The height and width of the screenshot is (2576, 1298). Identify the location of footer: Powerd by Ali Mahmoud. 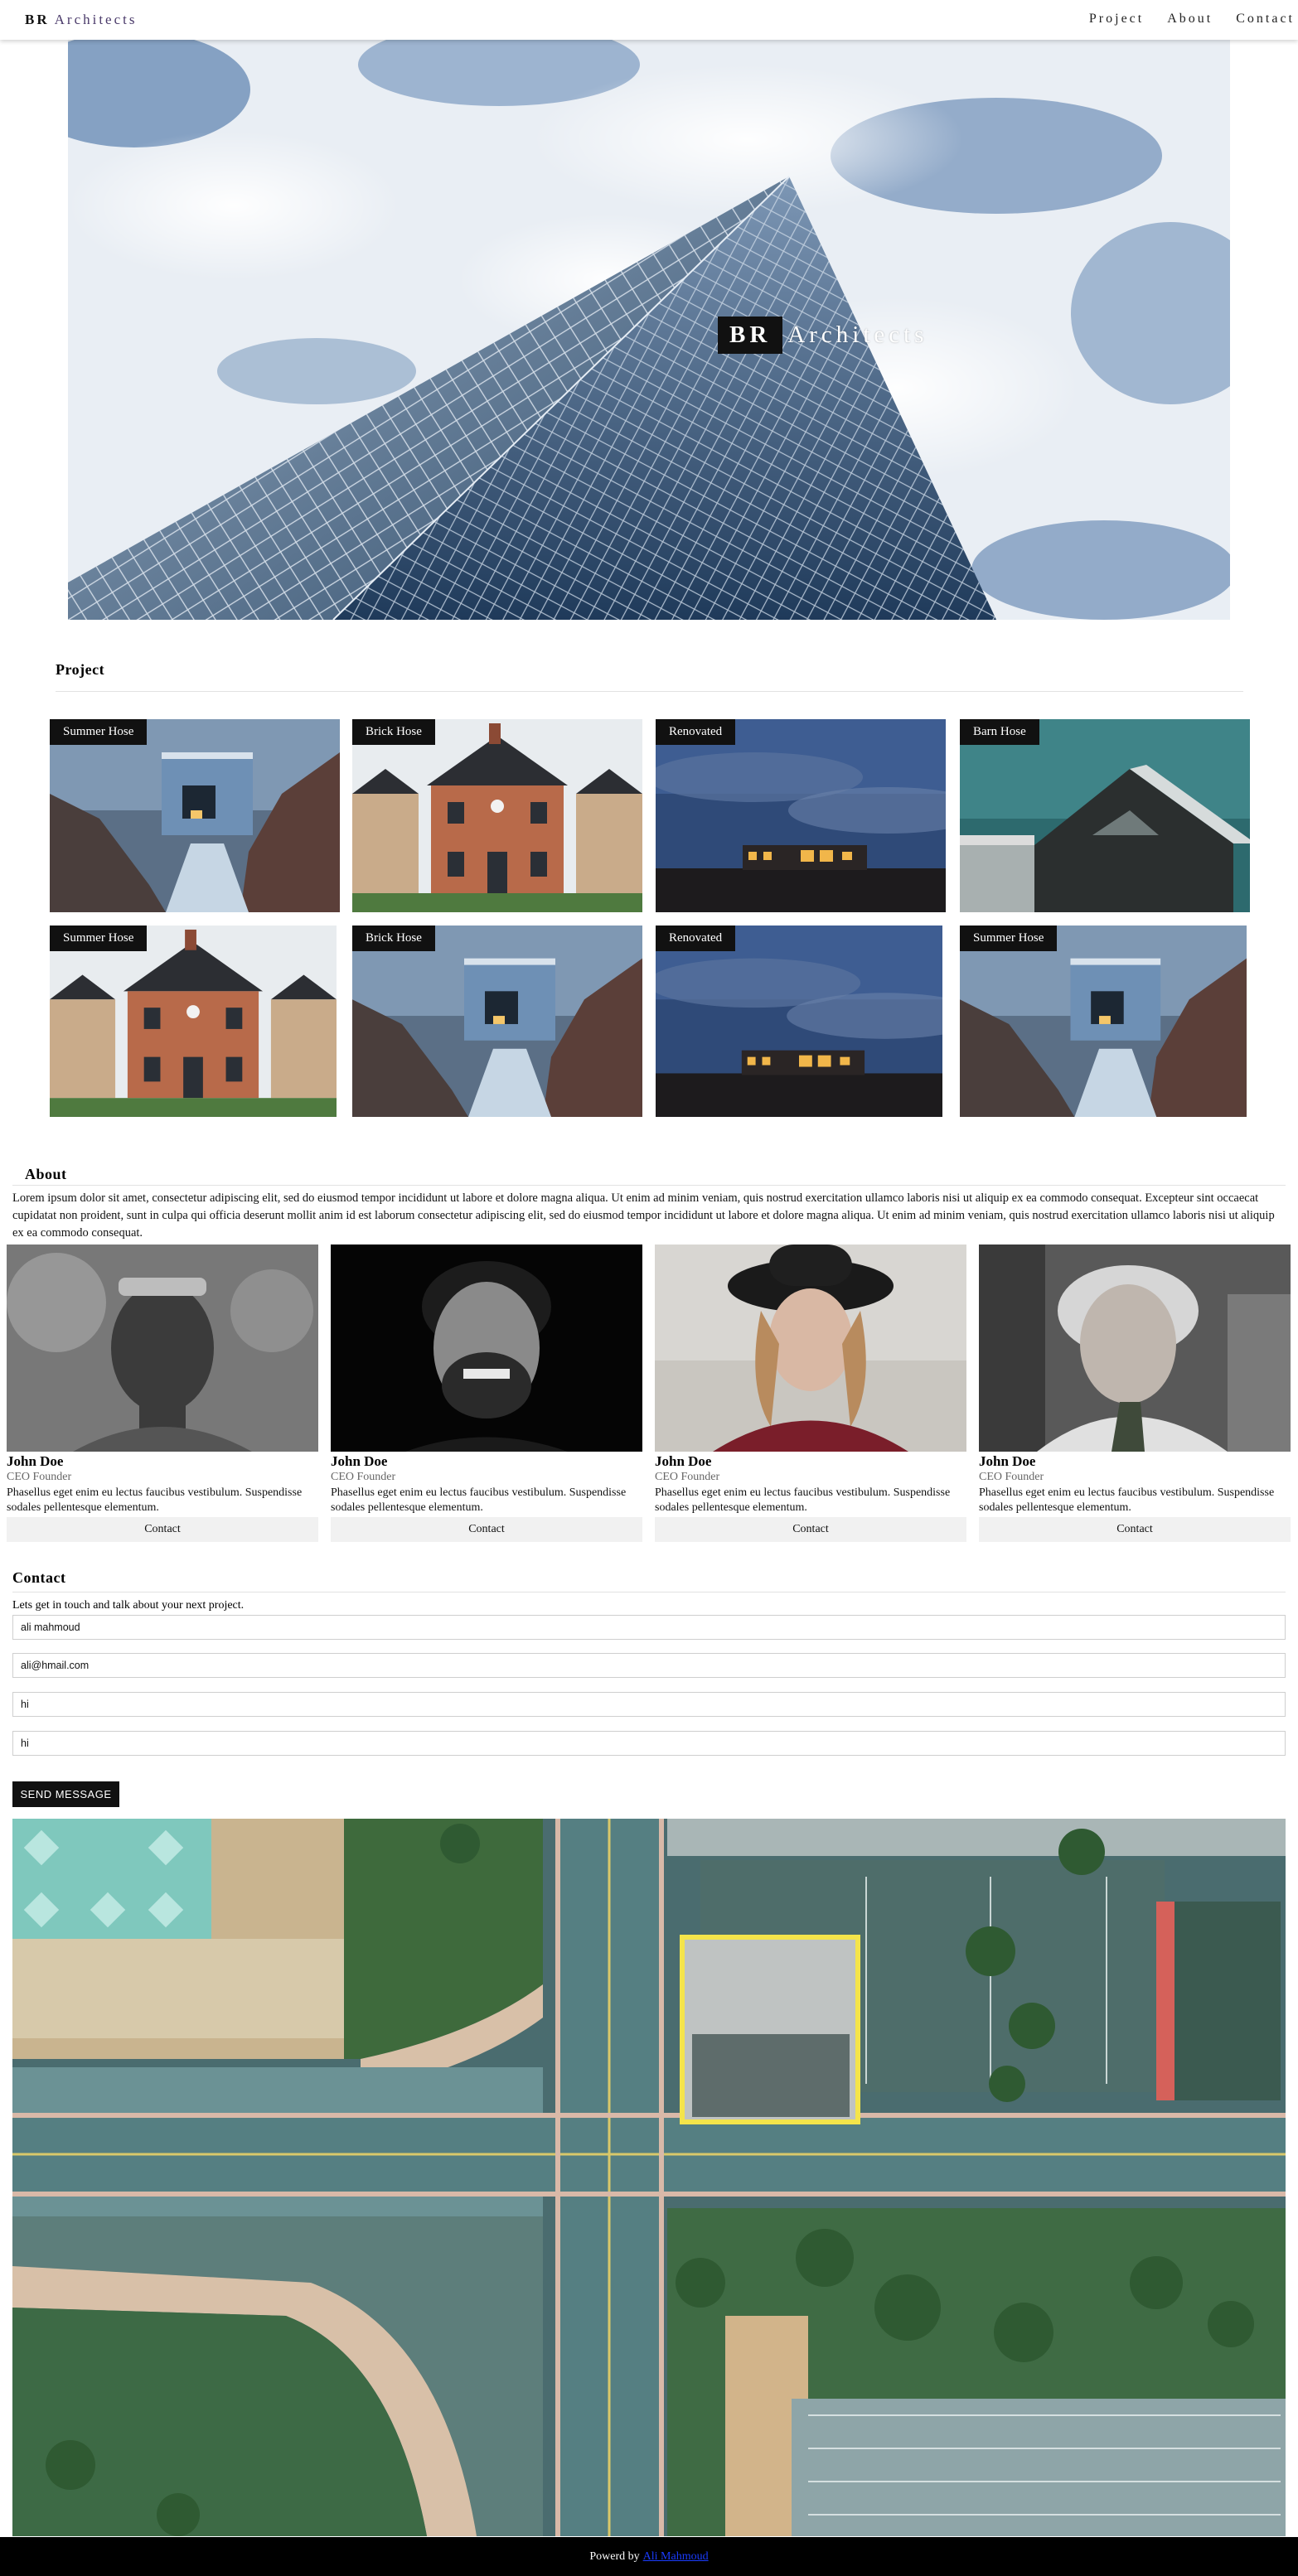
(649, 2556).